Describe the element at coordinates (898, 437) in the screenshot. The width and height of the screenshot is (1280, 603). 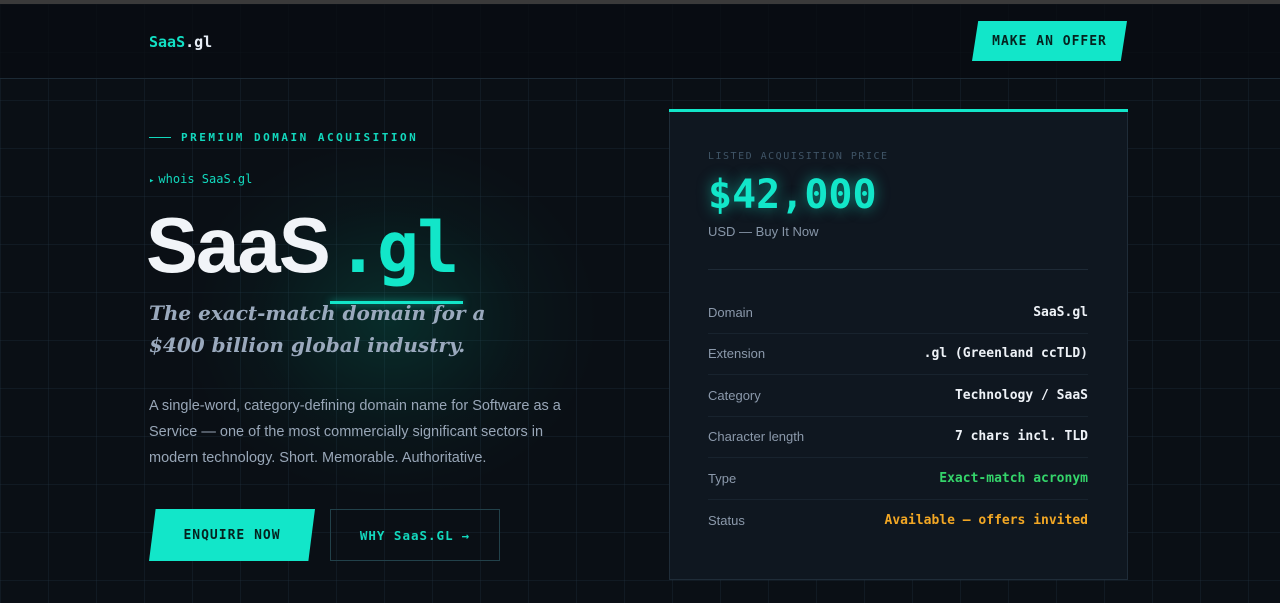
I see `detail-row-length: Character length 7 chars incl. TLD` at that location.